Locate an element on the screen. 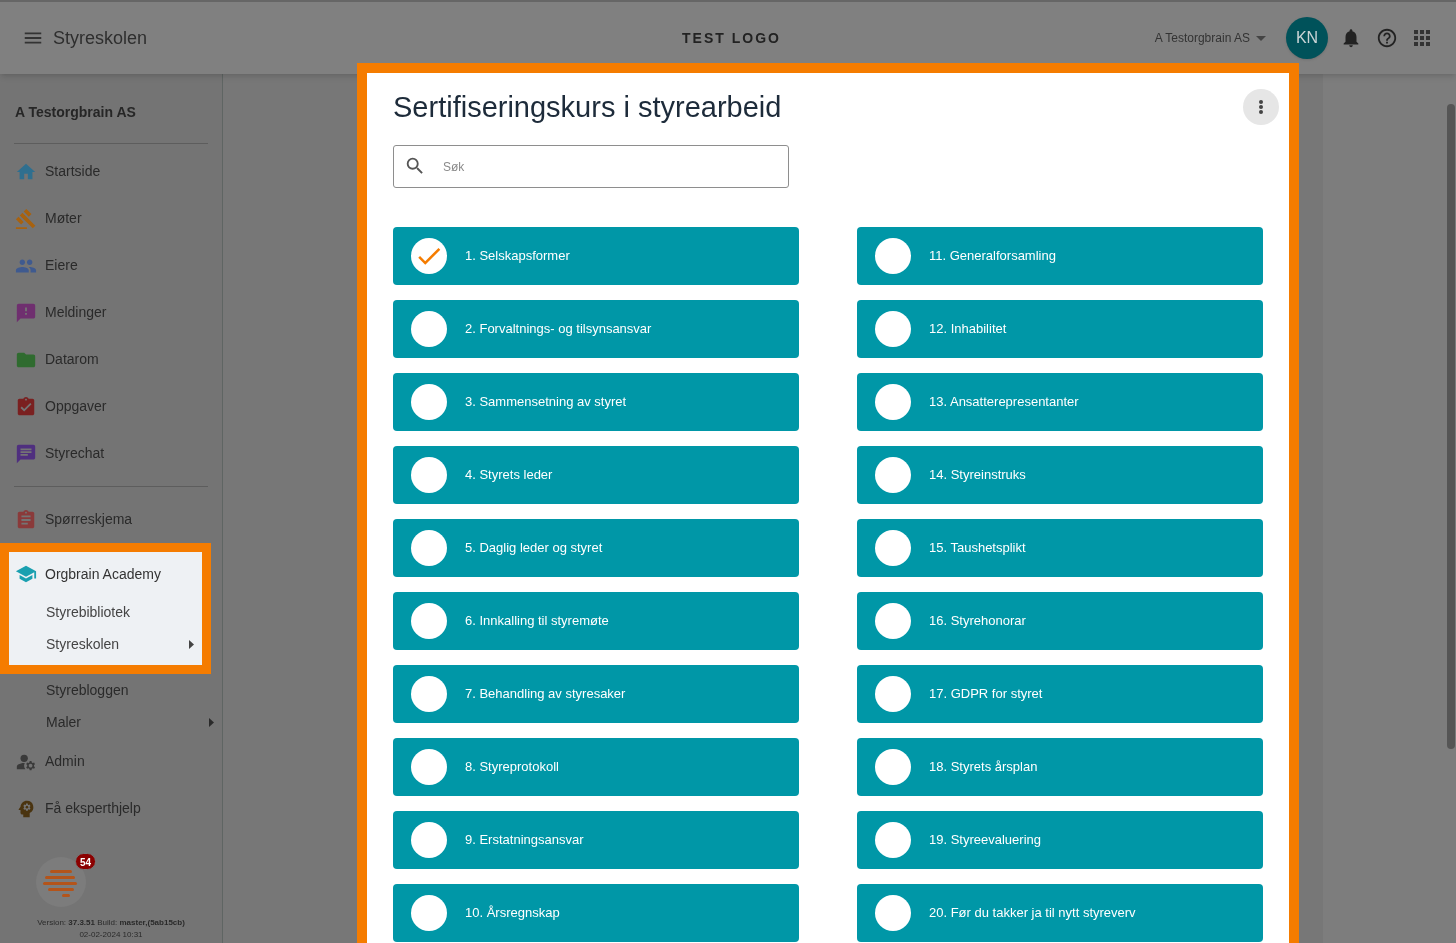 This screenshot has width=1456, height=943. lesson-title: 20. Før du takker ja til nytt styreverv is located at coordinates (1032, 913).